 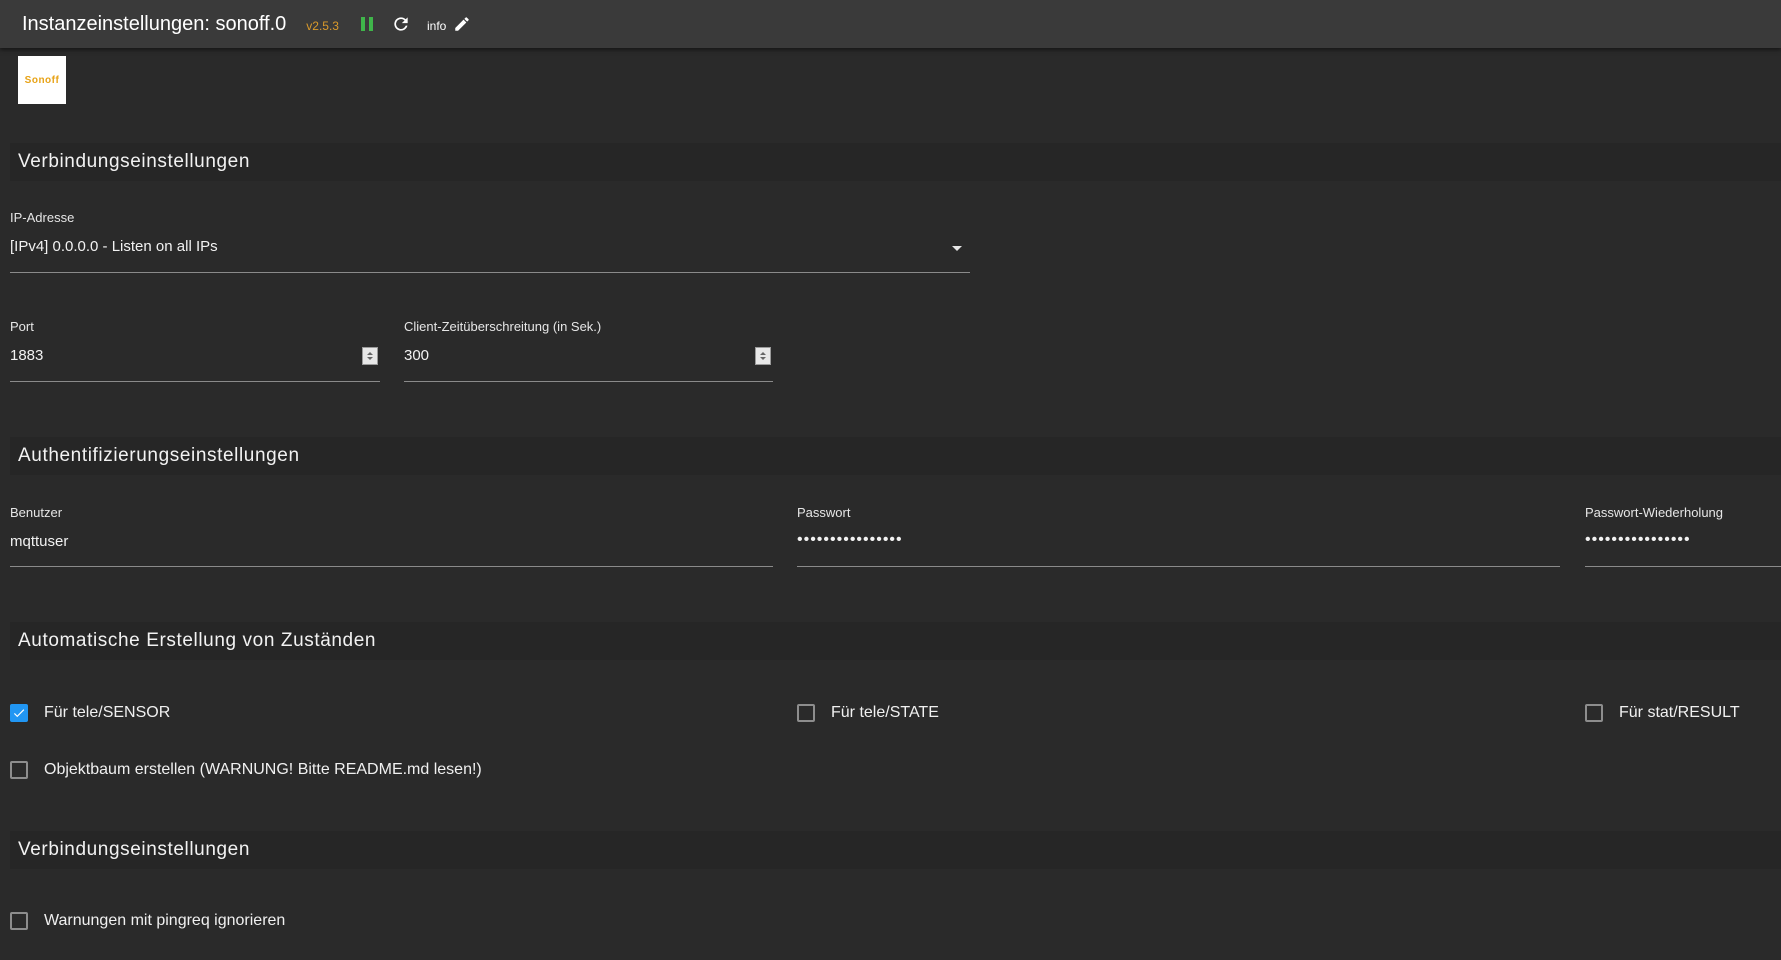 I want to click on tele-sensor-label: Für tele/SENSOR, so click(x=107, y=713).